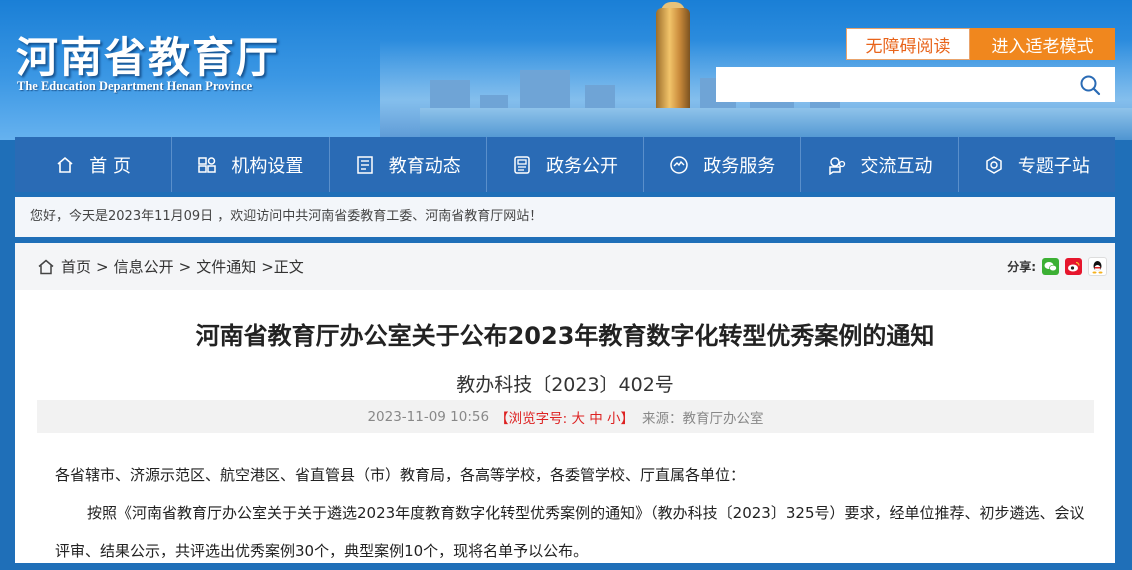  I want to click on news-icon, so click(365, 165).